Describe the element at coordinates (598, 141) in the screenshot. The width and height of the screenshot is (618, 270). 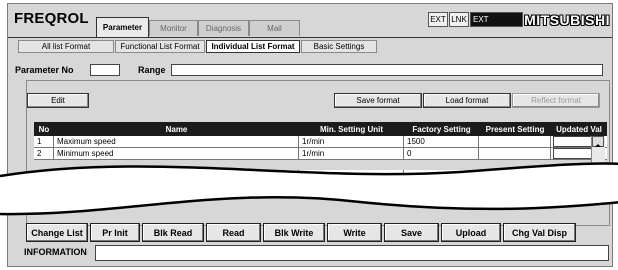
I see `scroll-up-button` at that location.